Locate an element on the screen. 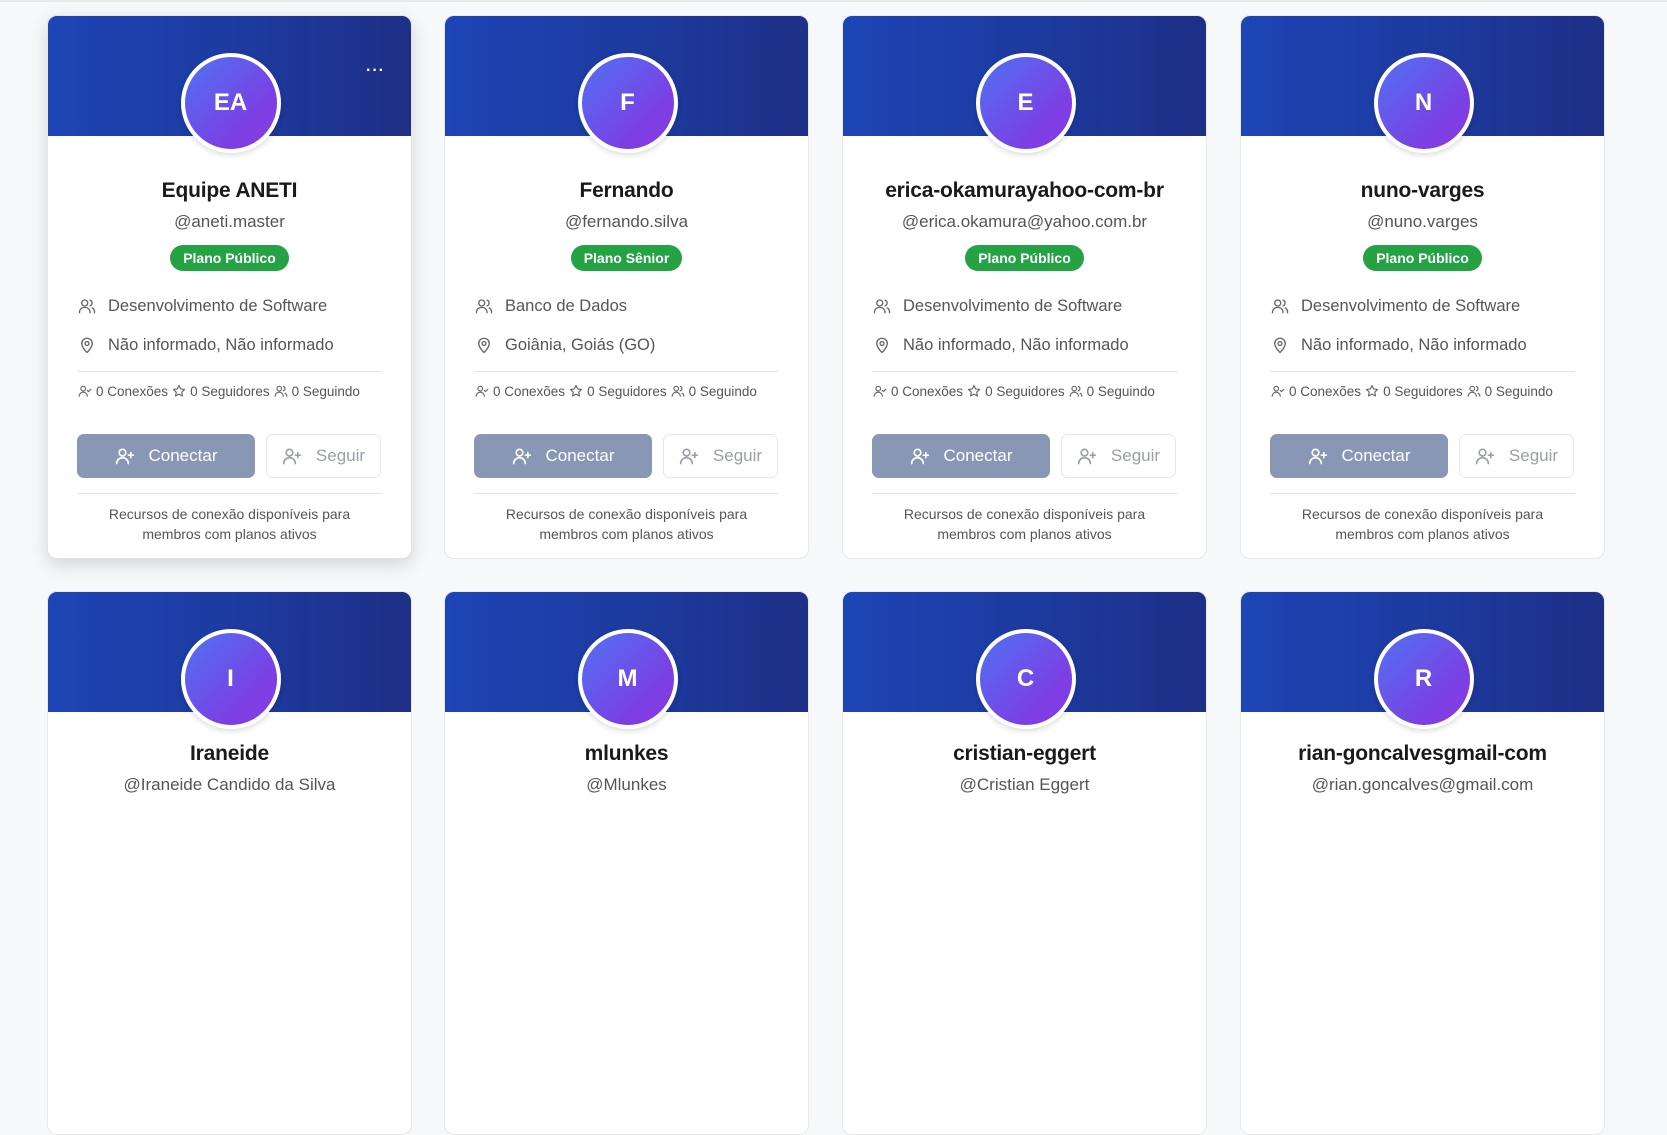 The height and width of the screenshot is (1135, 1667). avatar: M is located at coordinates (627, 679).